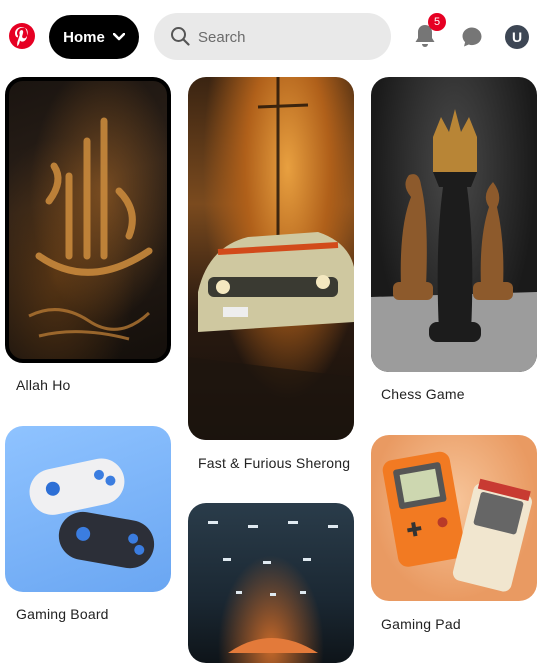 Image resolution: width=541 pixels, height=663 pixels. I want to click on pin-title: Gaming Pad, so click(421, 624).